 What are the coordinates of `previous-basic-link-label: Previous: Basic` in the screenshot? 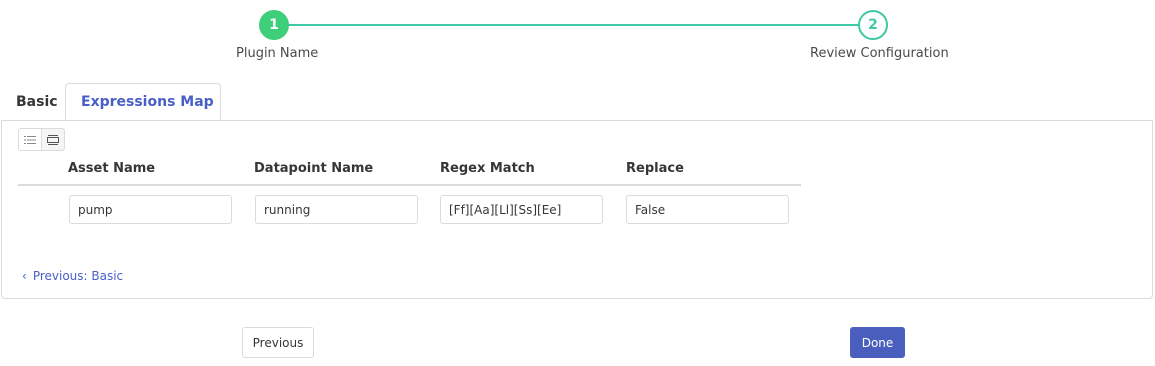 It's located at (78, 276).